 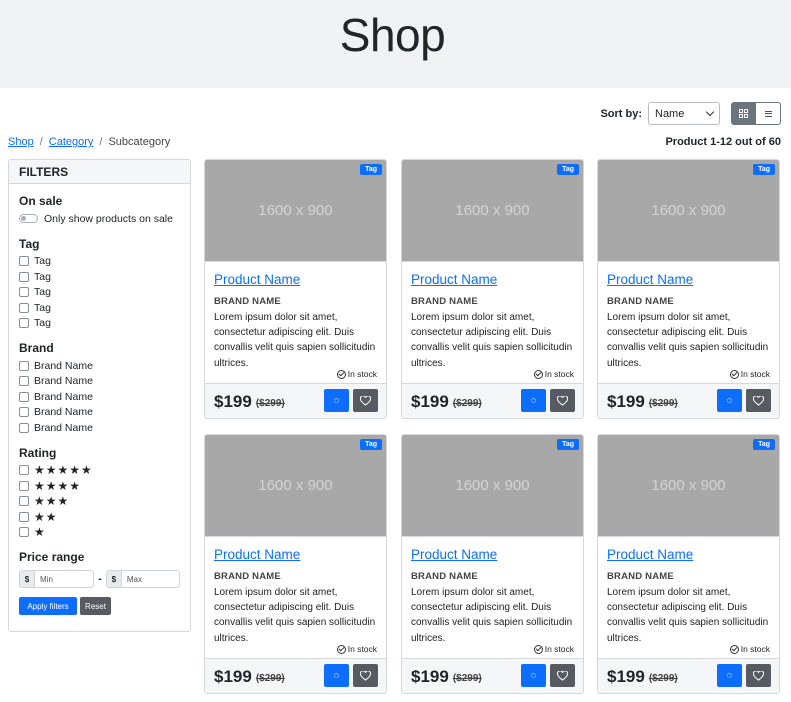 What do you see at coordinates (233, 401) in the screenshot?
I see `product-price: $199` at bounding box center [233, 401].